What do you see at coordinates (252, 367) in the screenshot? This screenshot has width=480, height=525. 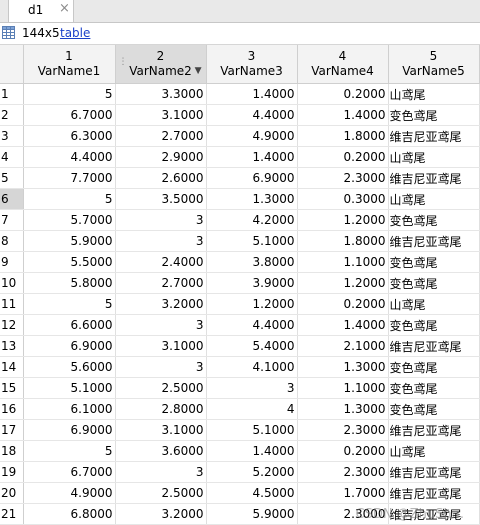 I see `table-cell: 4.1000` at bounding box center [252, 367].